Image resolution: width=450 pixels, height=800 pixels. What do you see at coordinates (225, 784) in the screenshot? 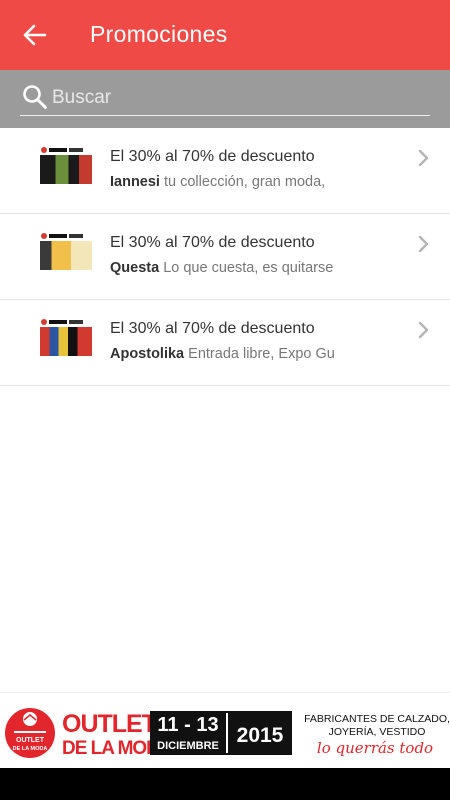
I see `system-nav-bar` at bounding box center [225, 784].